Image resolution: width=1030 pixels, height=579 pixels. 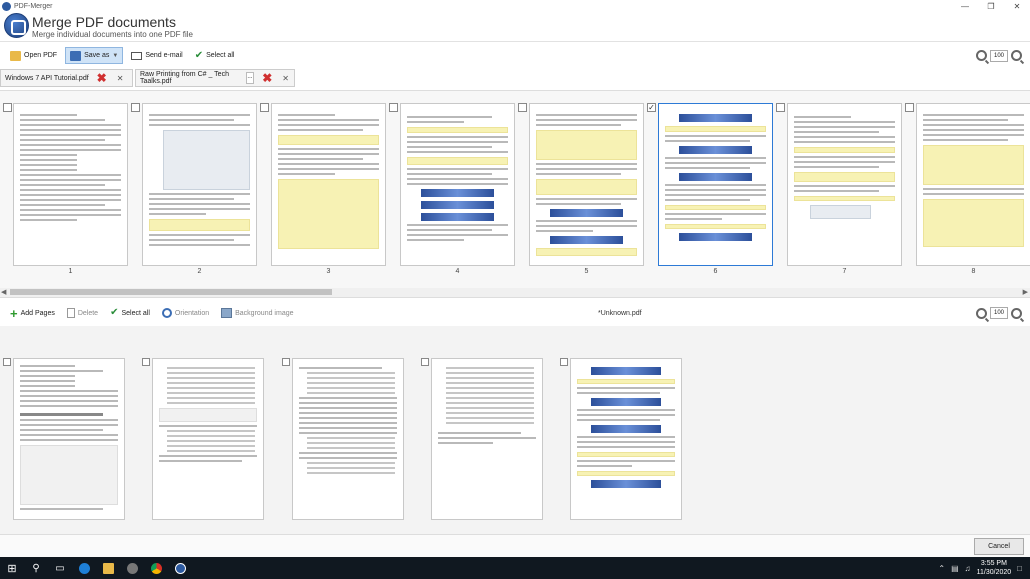 I want to click on system-tray: ⌃ ▤ ♫ 3:55 PM 11/30/2020 □, so click(x=980, y=568).